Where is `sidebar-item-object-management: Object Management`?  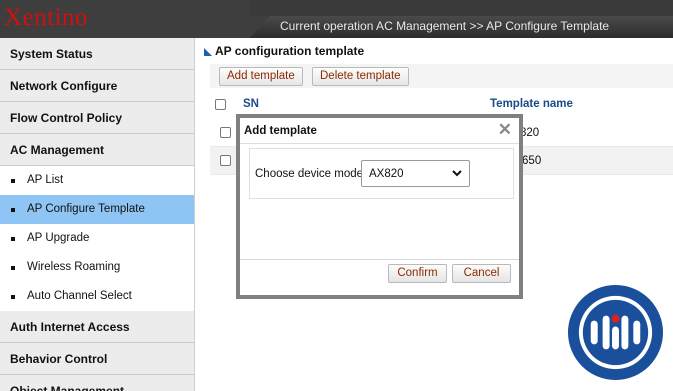 sidebar-item-object-management: Object Management is located at coordinates (97, 383).